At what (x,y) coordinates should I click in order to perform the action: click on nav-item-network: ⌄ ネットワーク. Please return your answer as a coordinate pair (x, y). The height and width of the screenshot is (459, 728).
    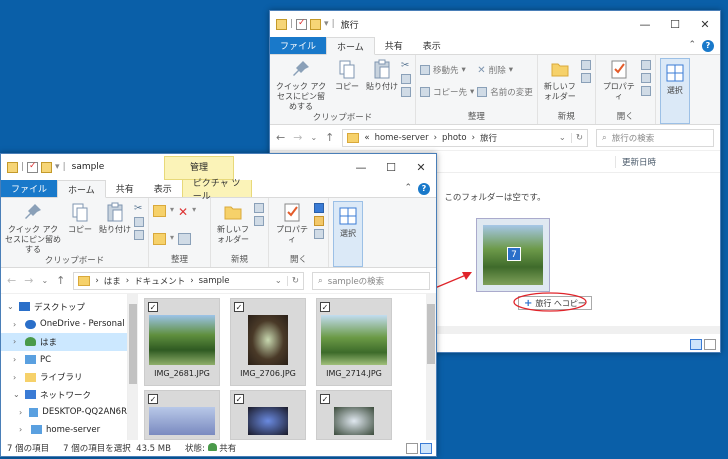
    Looking at the image, I should click on (64, 395).